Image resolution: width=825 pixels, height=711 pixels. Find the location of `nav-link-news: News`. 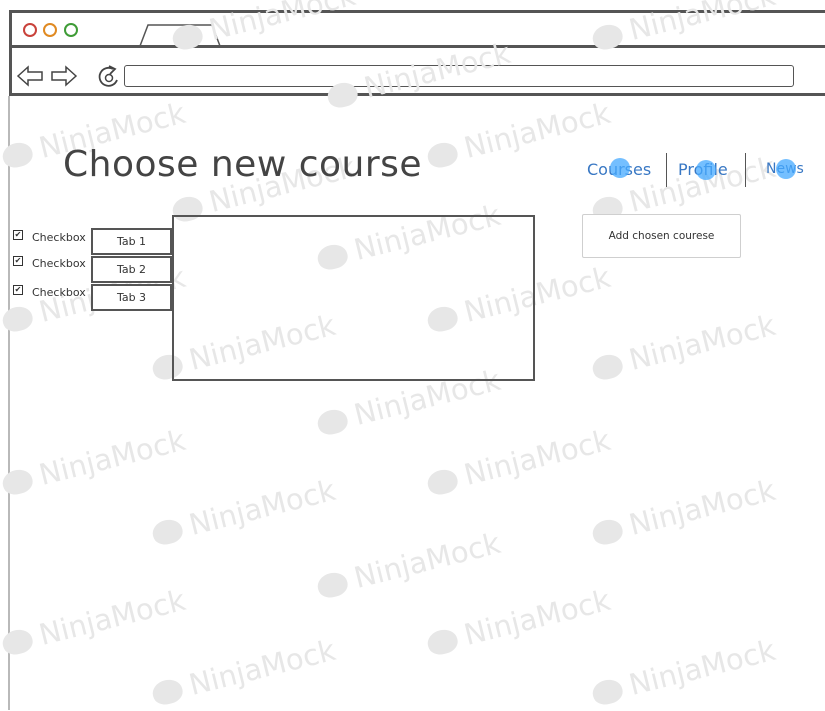

nav-link-news: News is located at coordinates (785, 169).